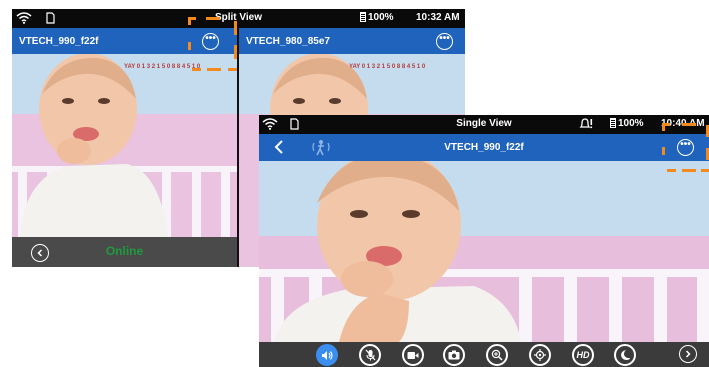  What do you see at coordinates (288, 41) in the screenshot?
I see `camera-name: VTECH_980_85e7` at bounding box center [288, 41].